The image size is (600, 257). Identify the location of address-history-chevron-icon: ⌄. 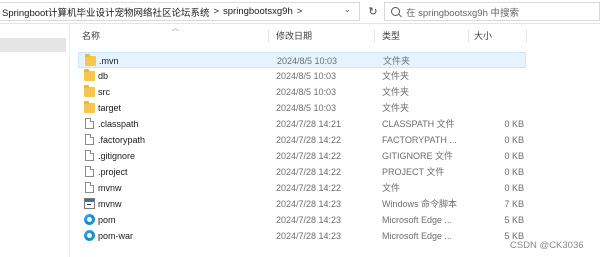
(347, 9).